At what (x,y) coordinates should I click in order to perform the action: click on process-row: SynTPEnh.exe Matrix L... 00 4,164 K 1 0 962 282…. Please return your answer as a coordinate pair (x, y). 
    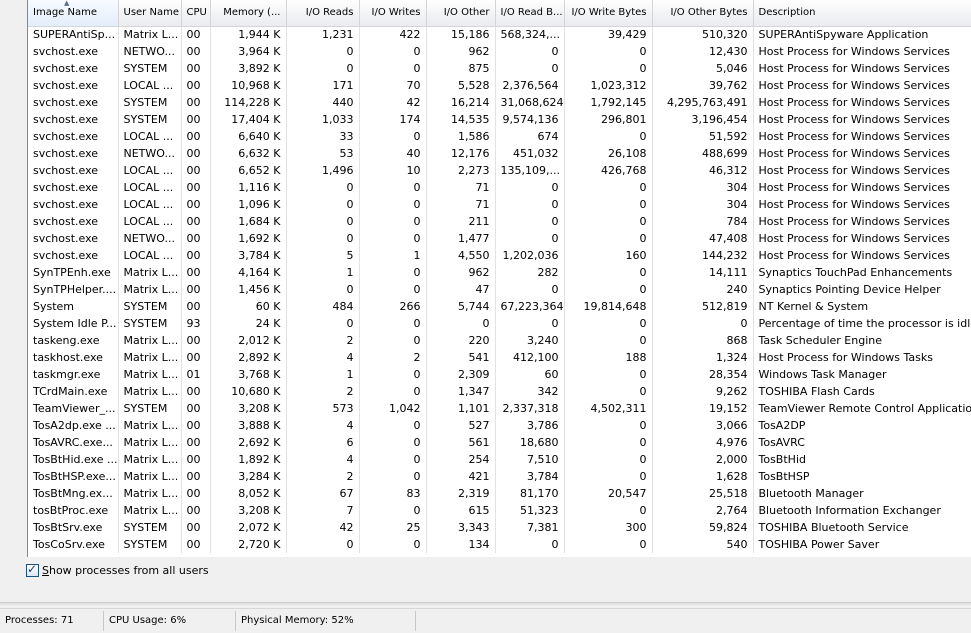
    Looking at the image, I should click on (499, 272).